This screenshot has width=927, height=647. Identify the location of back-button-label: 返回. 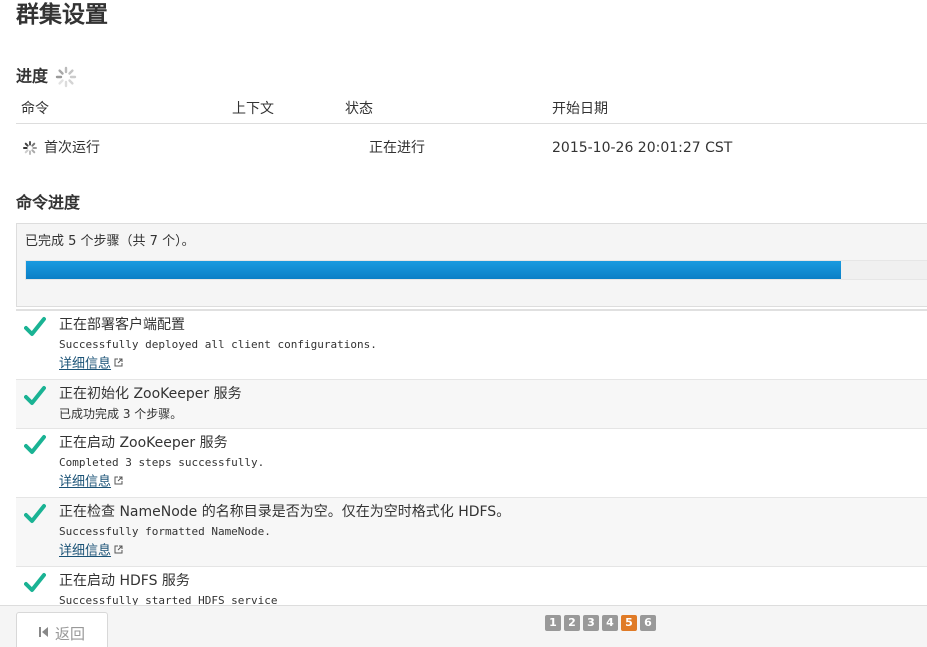
(69, 633).